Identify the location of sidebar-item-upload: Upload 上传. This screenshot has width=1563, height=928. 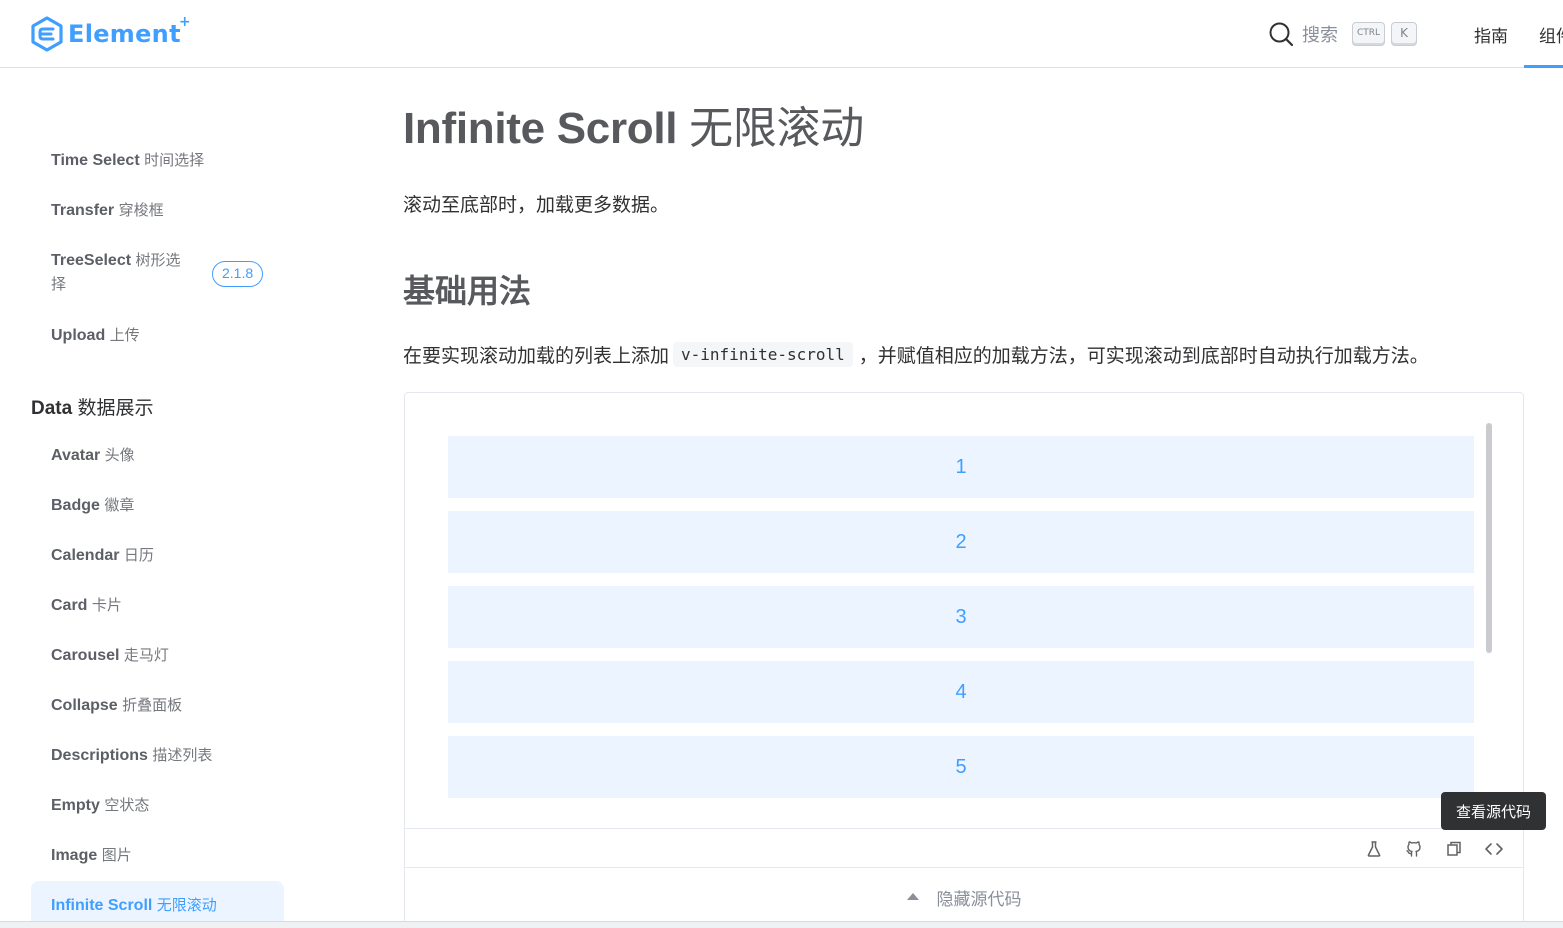
(95, 336).